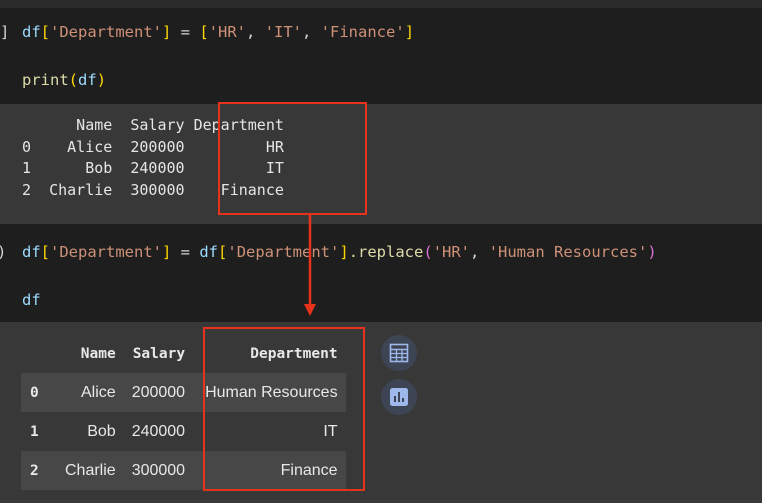 The image size is (762, 503). Describe the element at coordinates (310, 265) in the screenshot. I see `highlight-arrow` at that location.